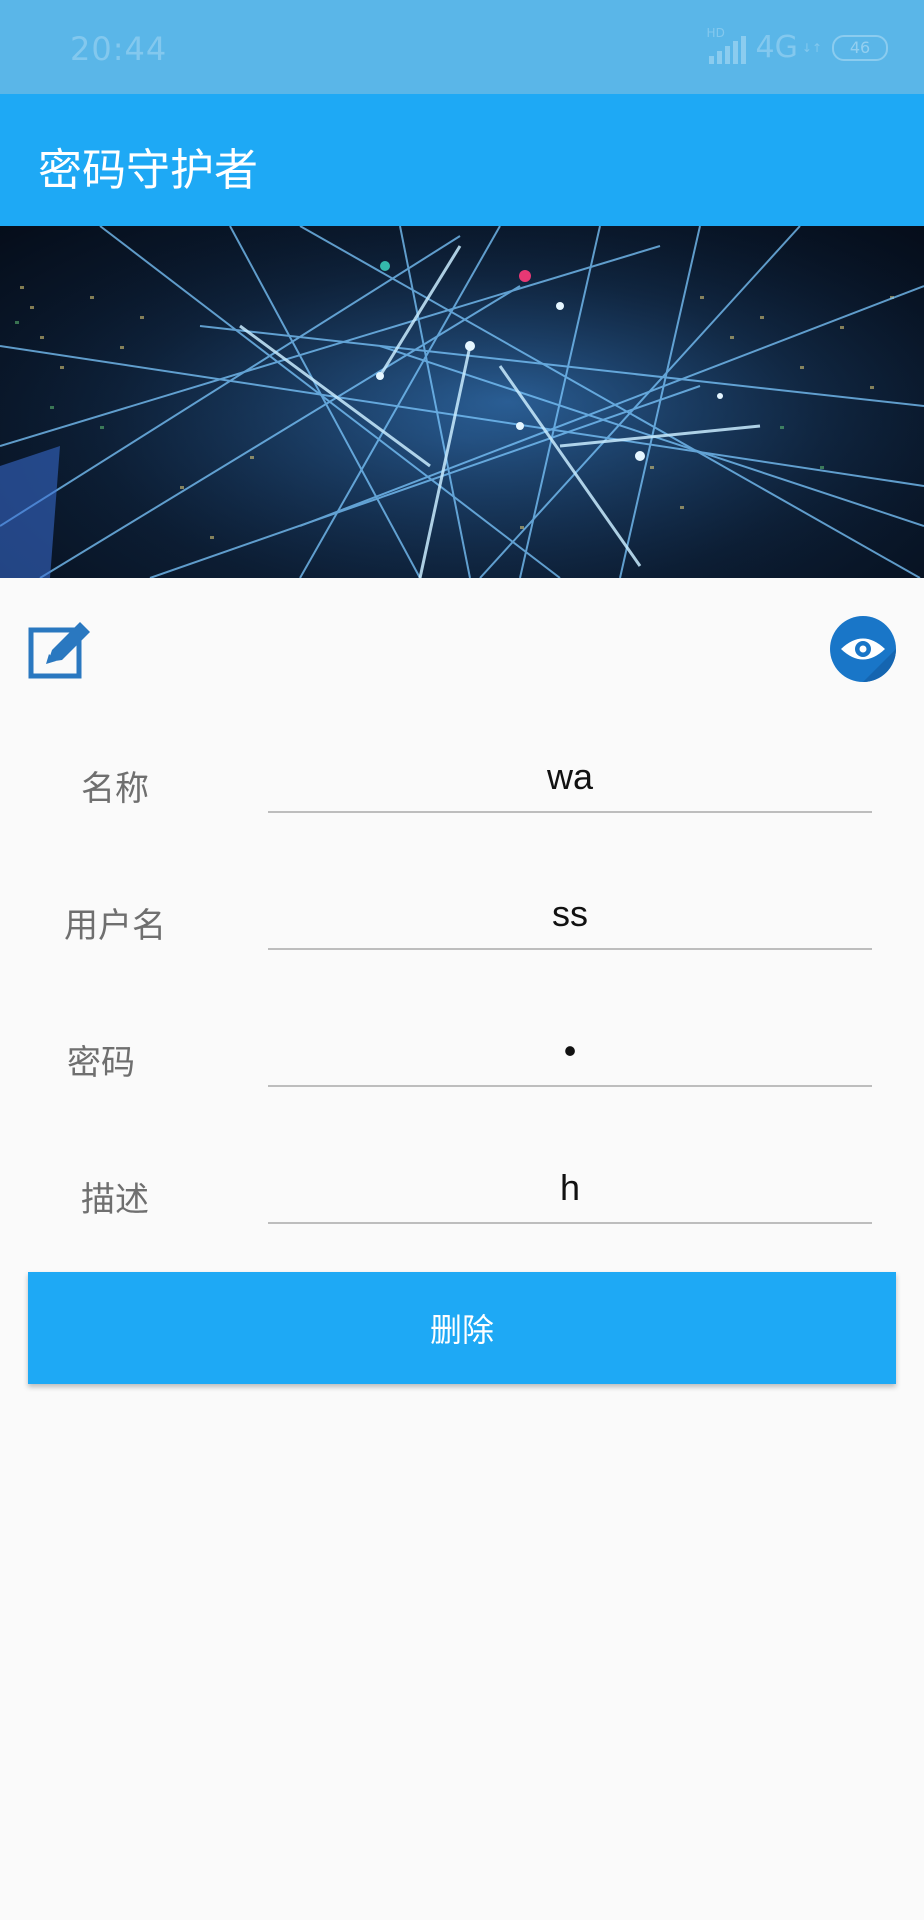 This screenshot has height=1920, width=924. Describe the element at coordinates (115, 1200) in the screenshot. I see `description-label: 描述` at that location.